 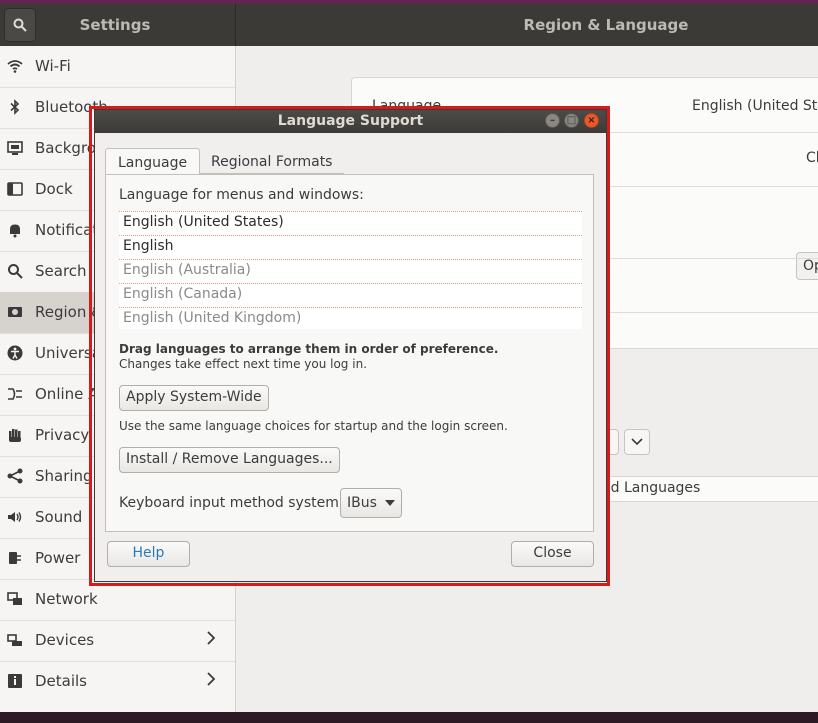 What do you see at coordinates (15, 148) in the screenshot?
I see `background-icon` at bounding box center [15, 148].